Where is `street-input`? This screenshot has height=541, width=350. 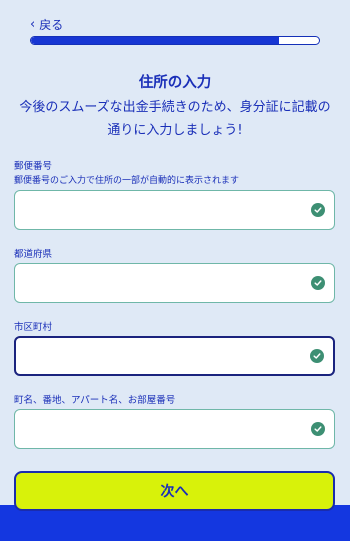
street-input is located at coordinates (162, 430).